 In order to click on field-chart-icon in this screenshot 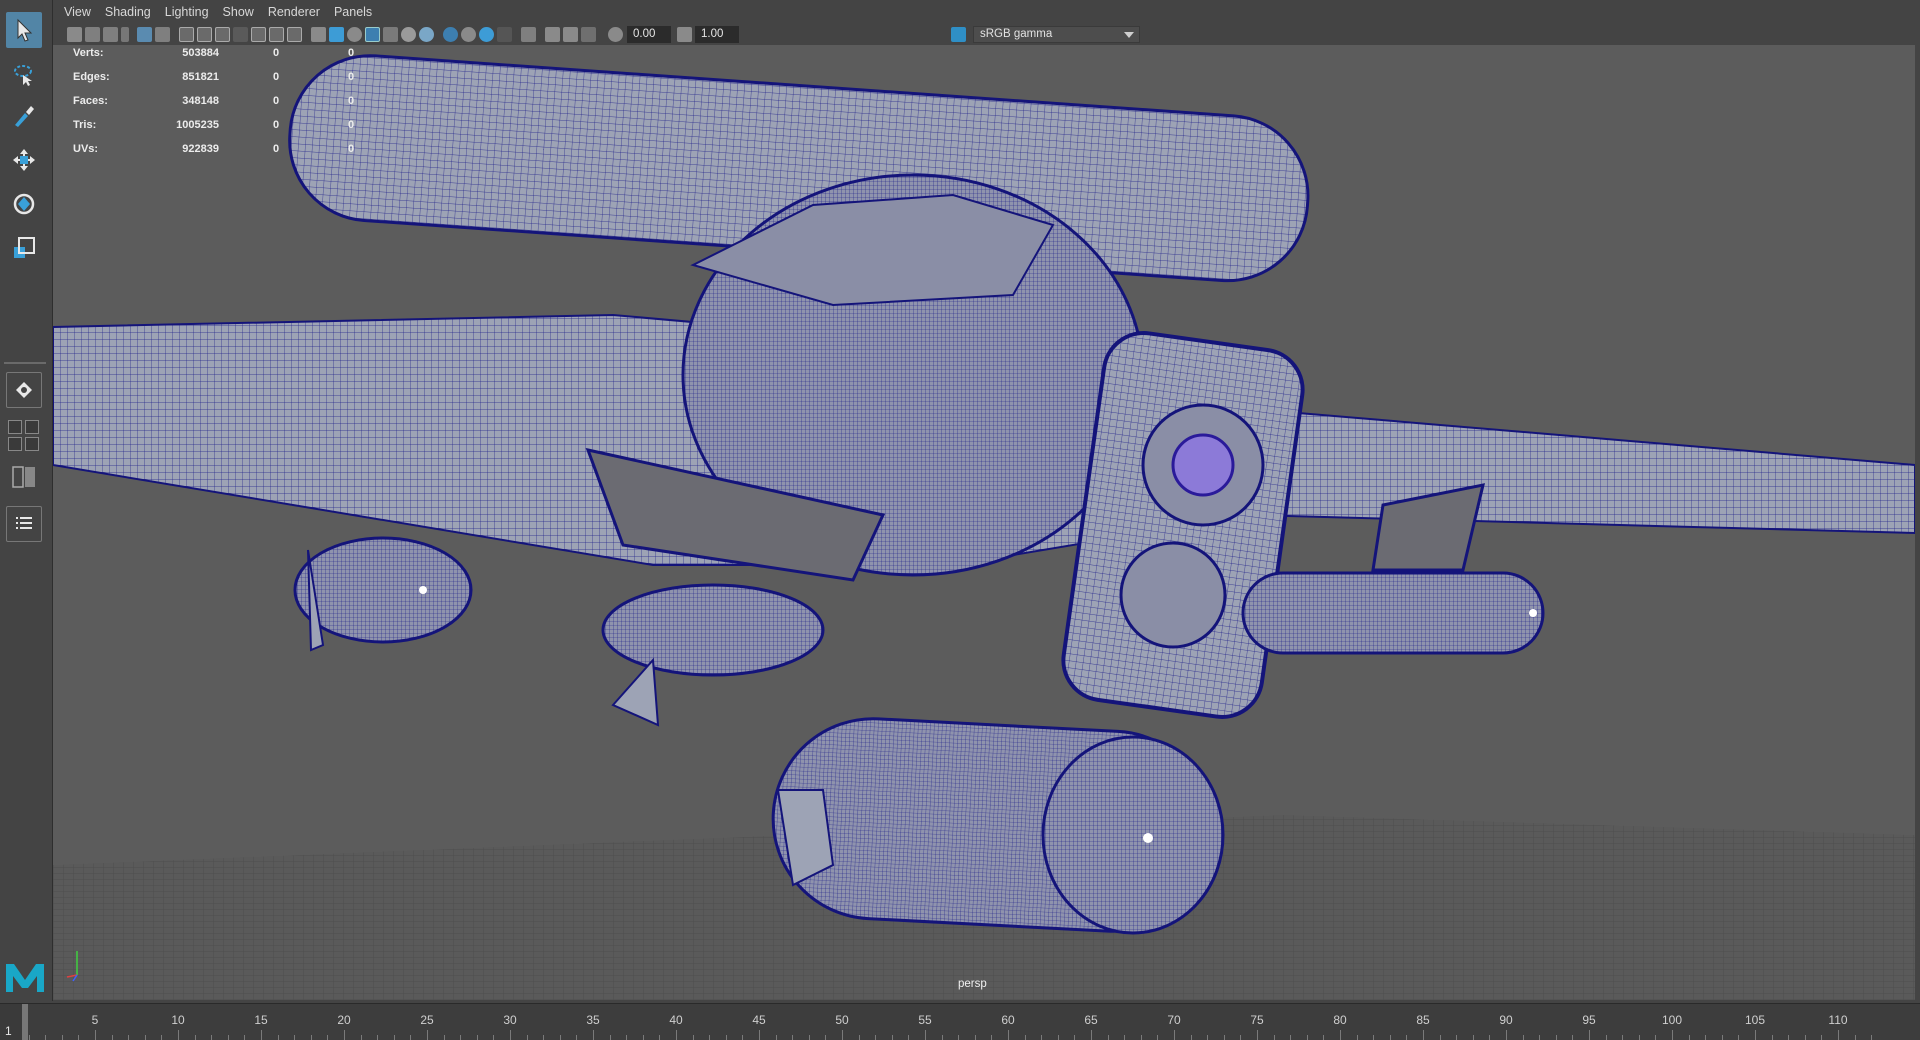, I will do `click(258, 34)`.